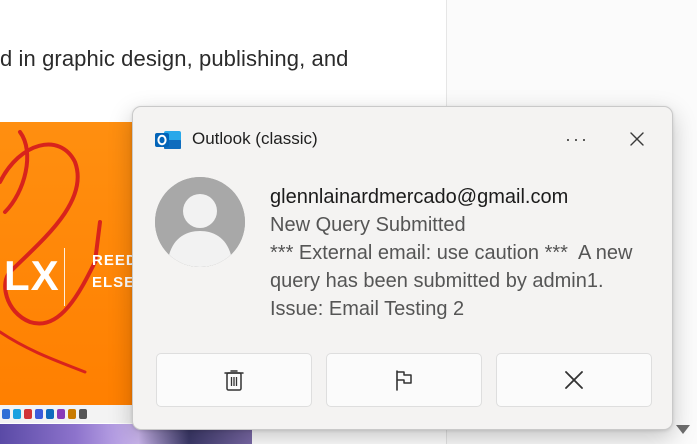  What do you see at coordinates (402, 140) in the screenshot?
I see `notification-header: Outlook (classic) ···` at bounding box center [402, 140].